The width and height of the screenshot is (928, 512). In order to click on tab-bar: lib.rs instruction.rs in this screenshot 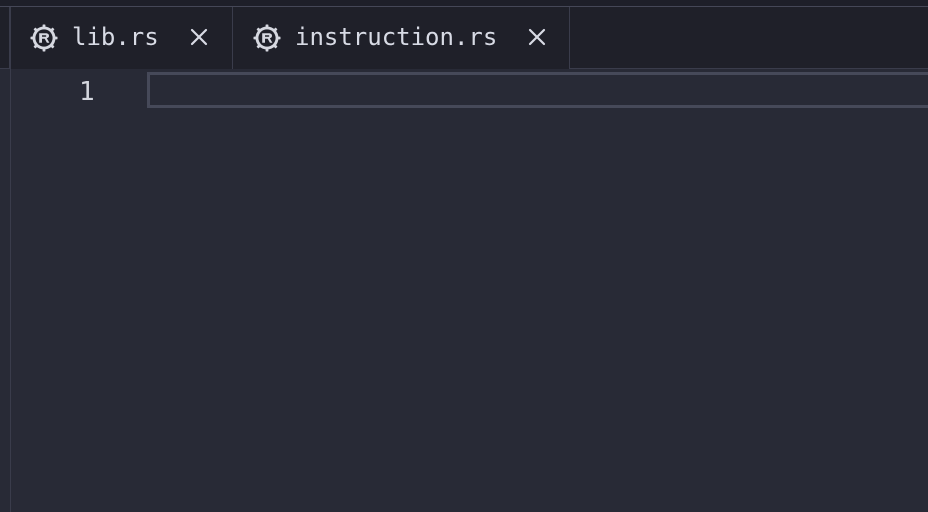, I will do `click(464, 38)`.